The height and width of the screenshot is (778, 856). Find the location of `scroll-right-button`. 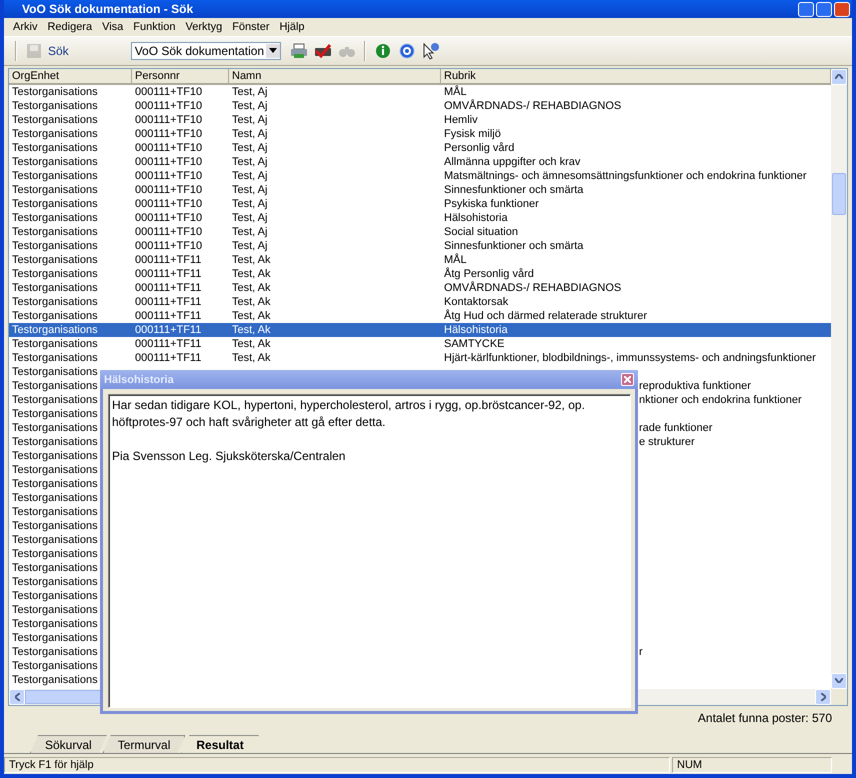

scroll-right-button is located at coordinates (823, 696).